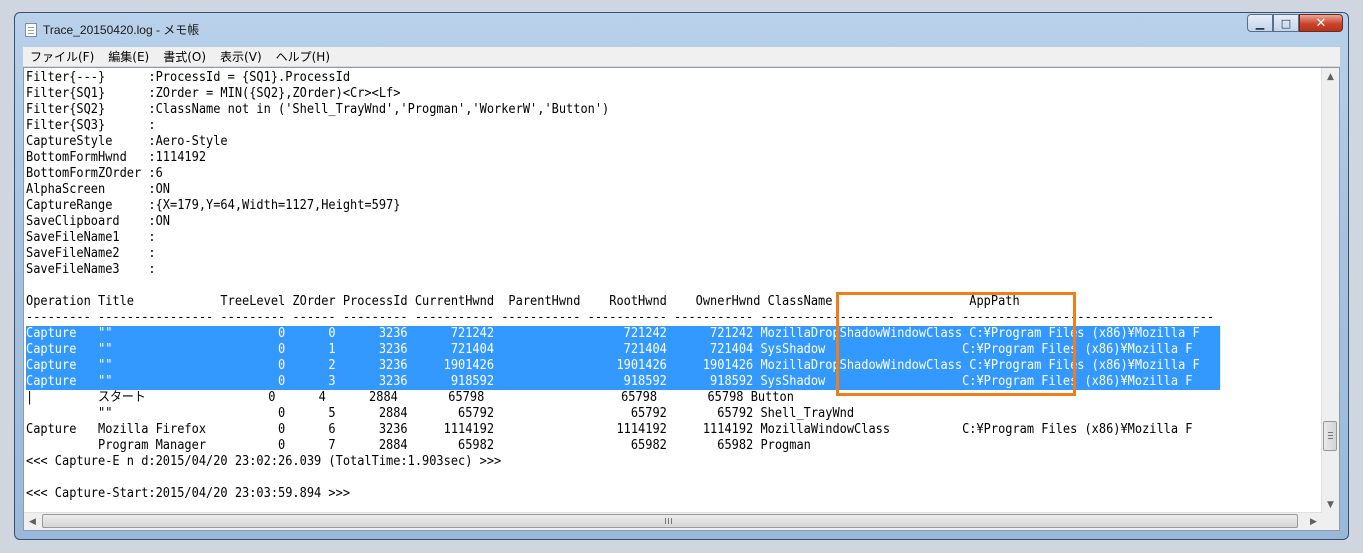 This screenshot has width=1363, height=553. Describe the element at coordinates (303, 56) in the screenshot. I see `menu-help: ヘルプ(H)` at that location.